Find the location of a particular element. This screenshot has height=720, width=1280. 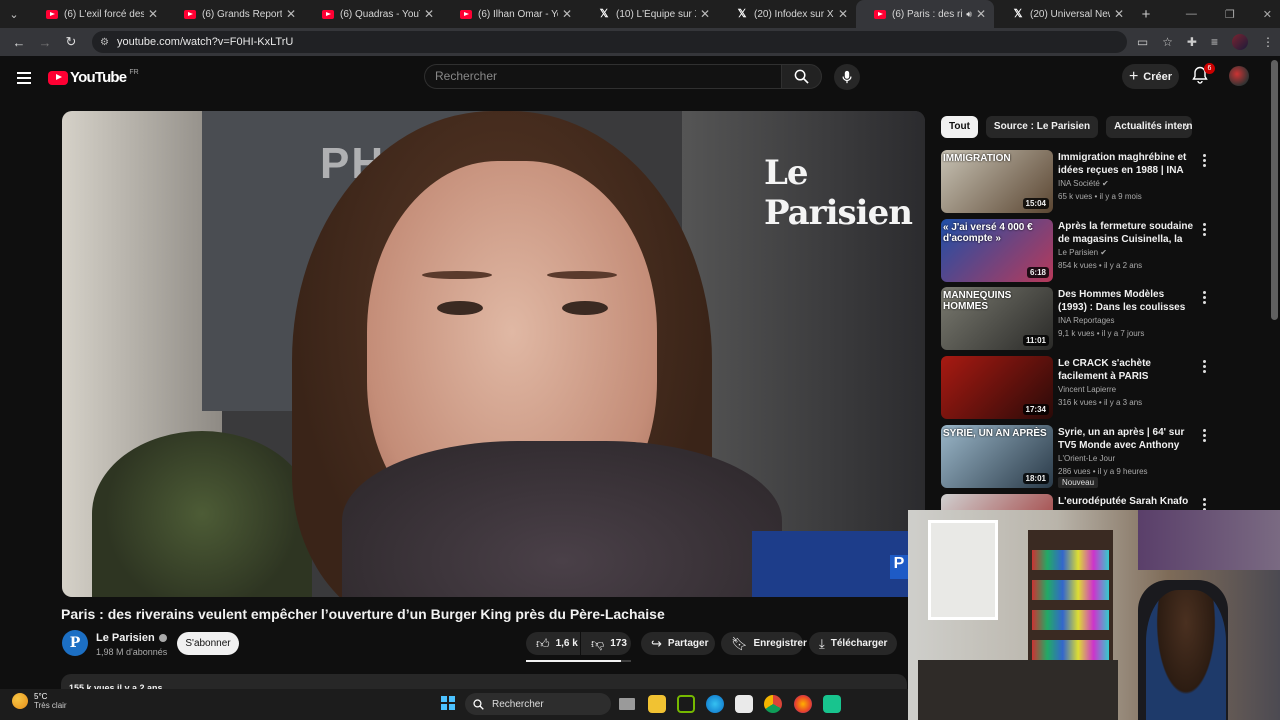

bookmark-star-icon: ☆ is located at coordinates (1167, 42).